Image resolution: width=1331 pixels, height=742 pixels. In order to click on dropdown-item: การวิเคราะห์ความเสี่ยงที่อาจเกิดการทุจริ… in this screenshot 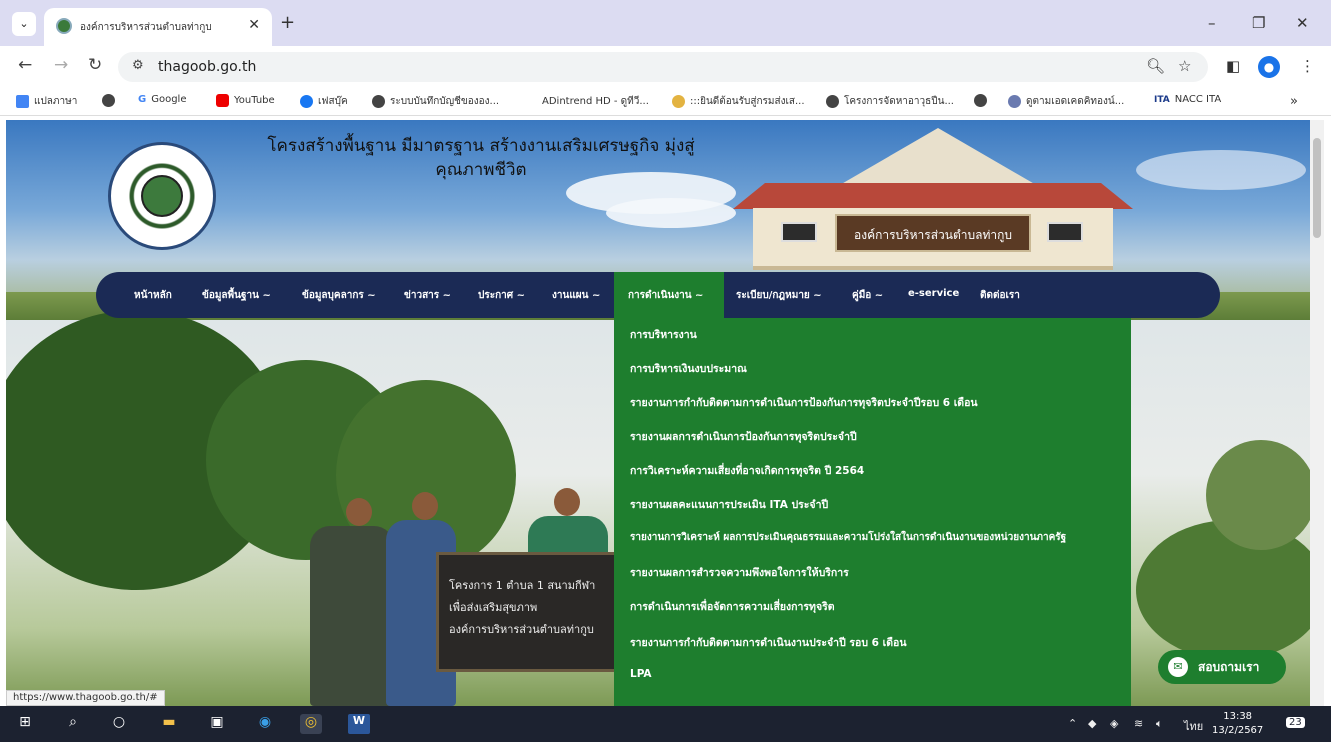, I will do `click(747, 470)`.